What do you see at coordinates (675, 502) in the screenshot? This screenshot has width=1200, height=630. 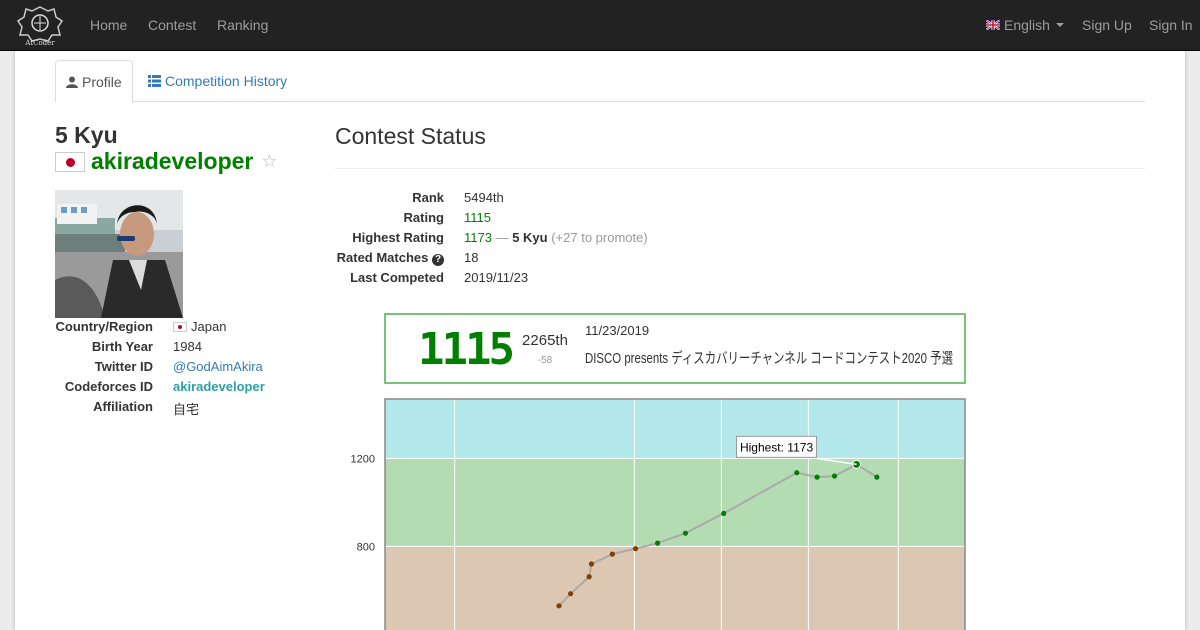 I see `band-green` at bounding box center [675, 502].